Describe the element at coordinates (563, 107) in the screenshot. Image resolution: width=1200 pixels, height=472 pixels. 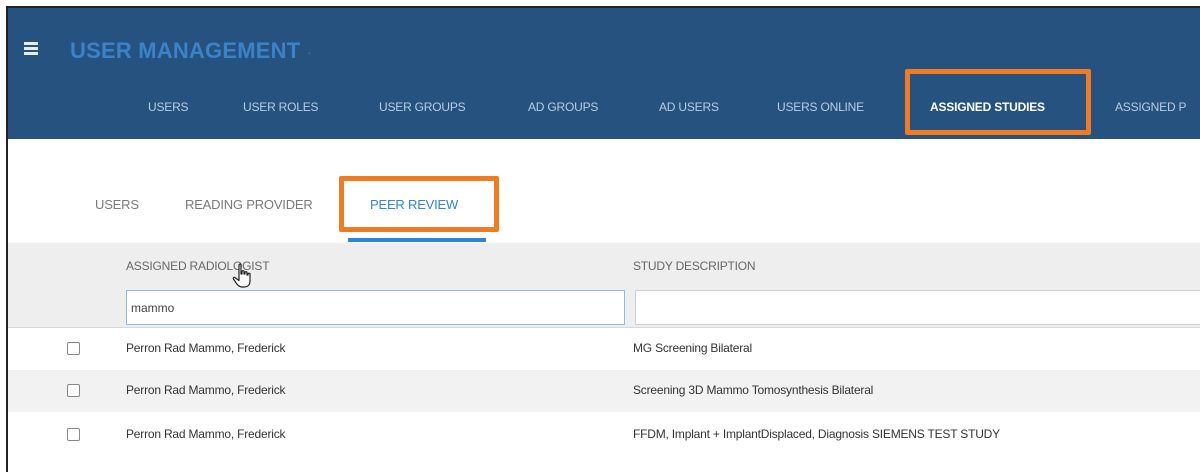
I see `tab-ad-groups: AD GROUPS` at that location.